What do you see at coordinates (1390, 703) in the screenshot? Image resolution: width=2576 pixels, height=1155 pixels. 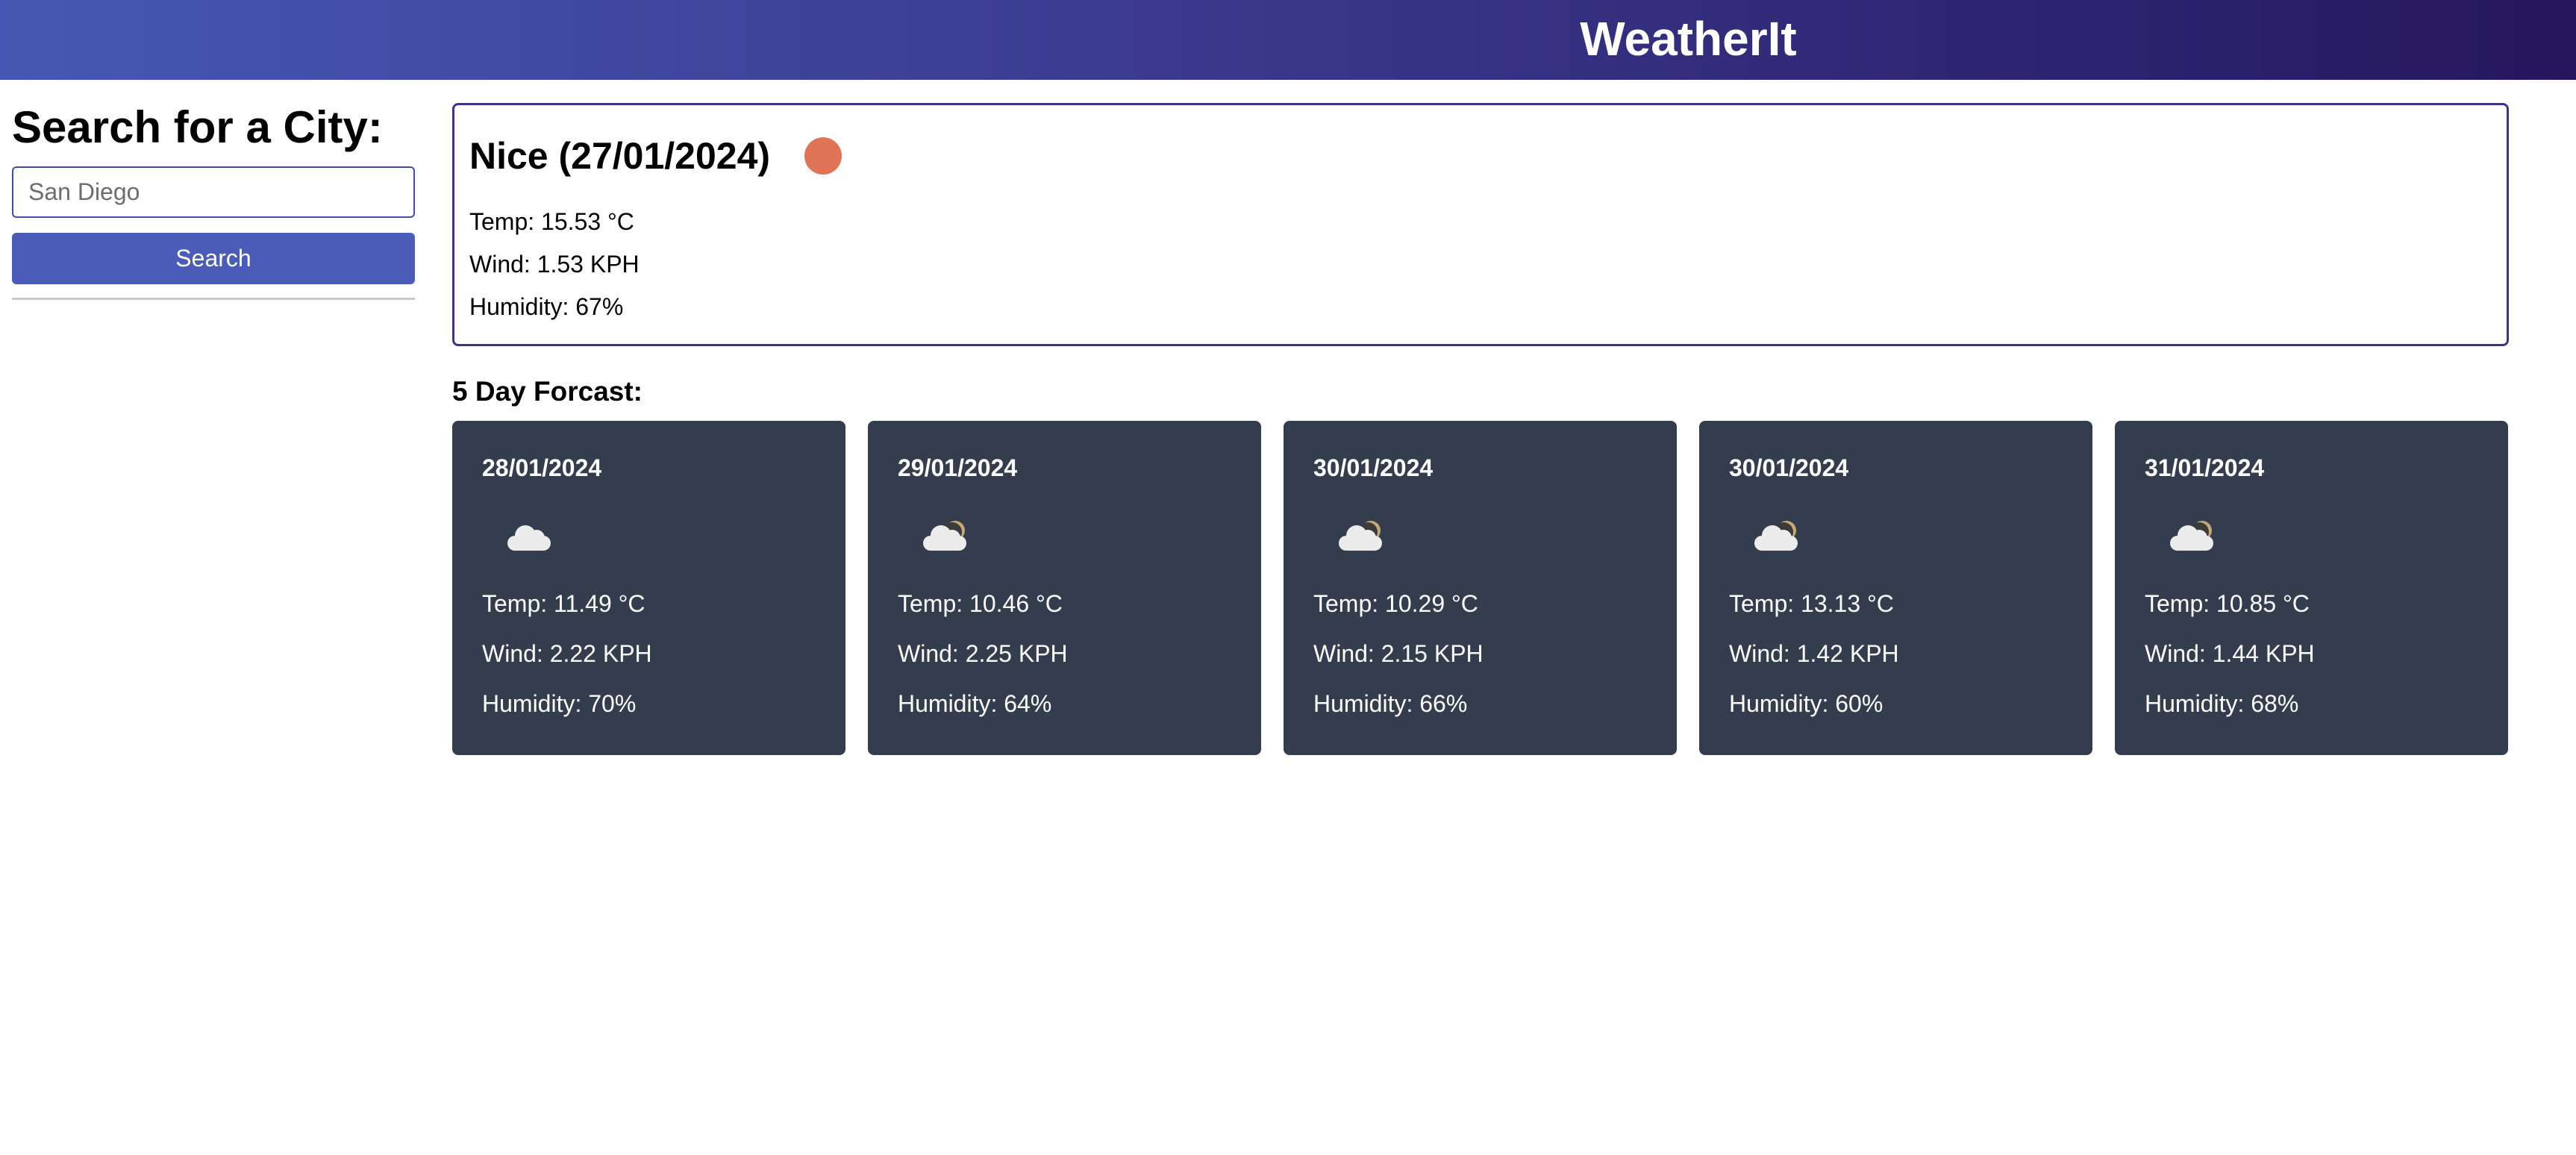 I see `forecast-humidity: Humidity: 66%` at bounding box center [1390, 703].